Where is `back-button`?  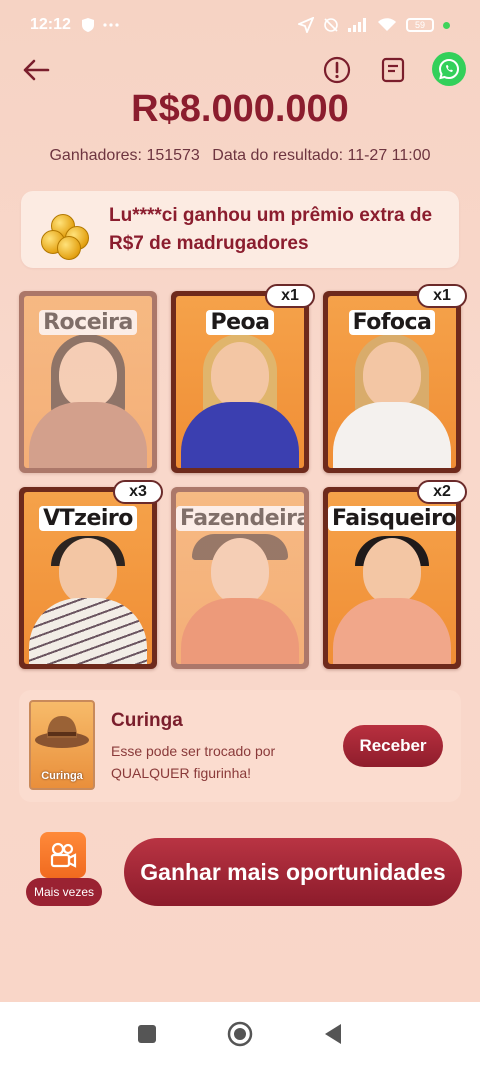
back-button is located at coordinates (36, 70).